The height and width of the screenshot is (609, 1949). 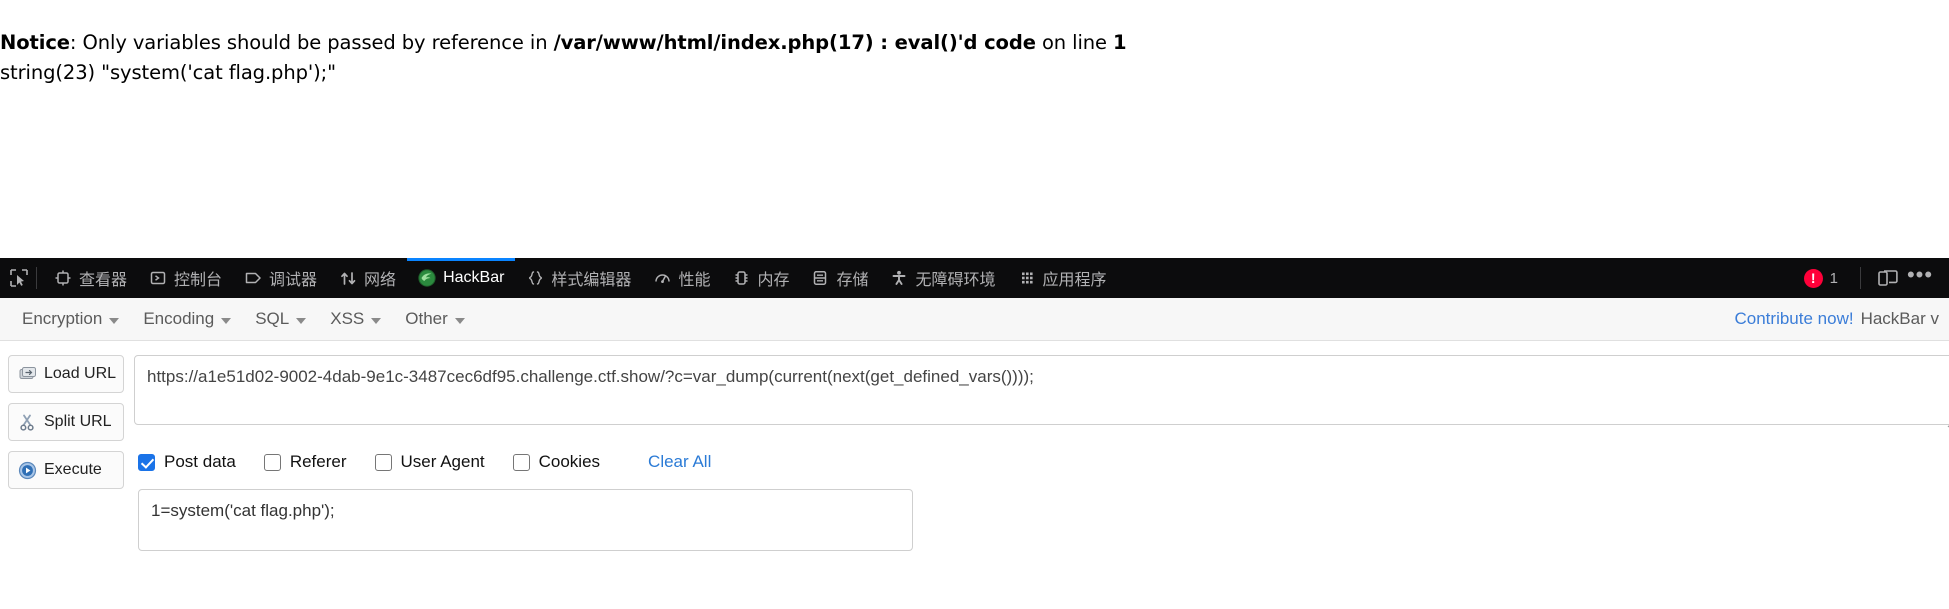 I want to click on toolbar-divider-right, so click(x=1860, y=278).